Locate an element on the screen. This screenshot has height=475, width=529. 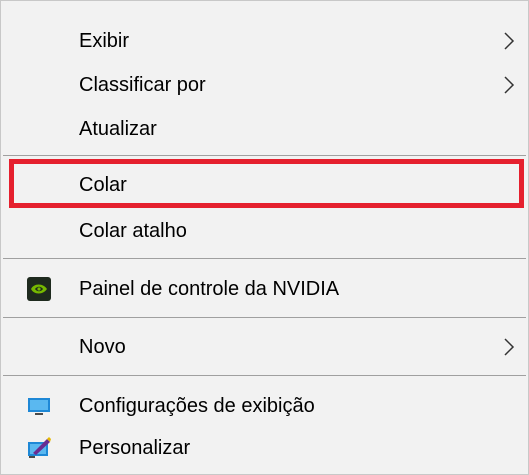
menu-item-display-settings: Configurações de exibição is located at coordinates (265, 406).